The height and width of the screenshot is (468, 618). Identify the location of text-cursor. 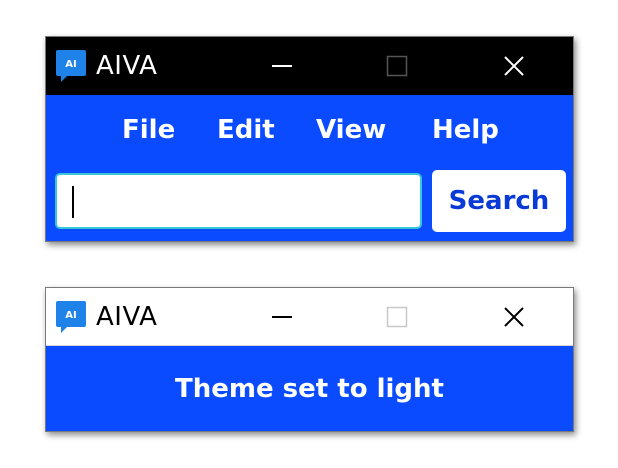
(73, 202).